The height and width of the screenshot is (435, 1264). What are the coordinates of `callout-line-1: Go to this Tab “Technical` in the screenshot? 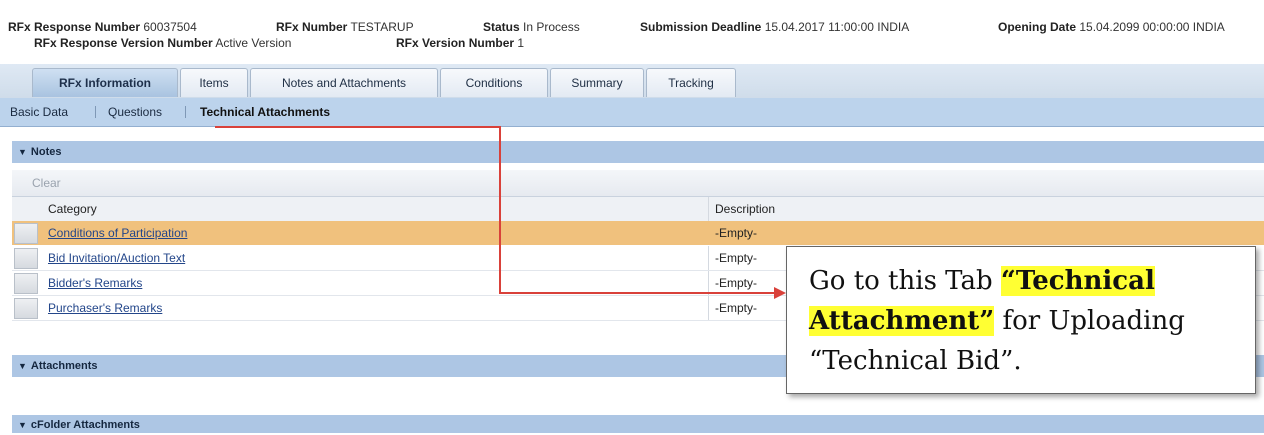 It's located at (982, 281).